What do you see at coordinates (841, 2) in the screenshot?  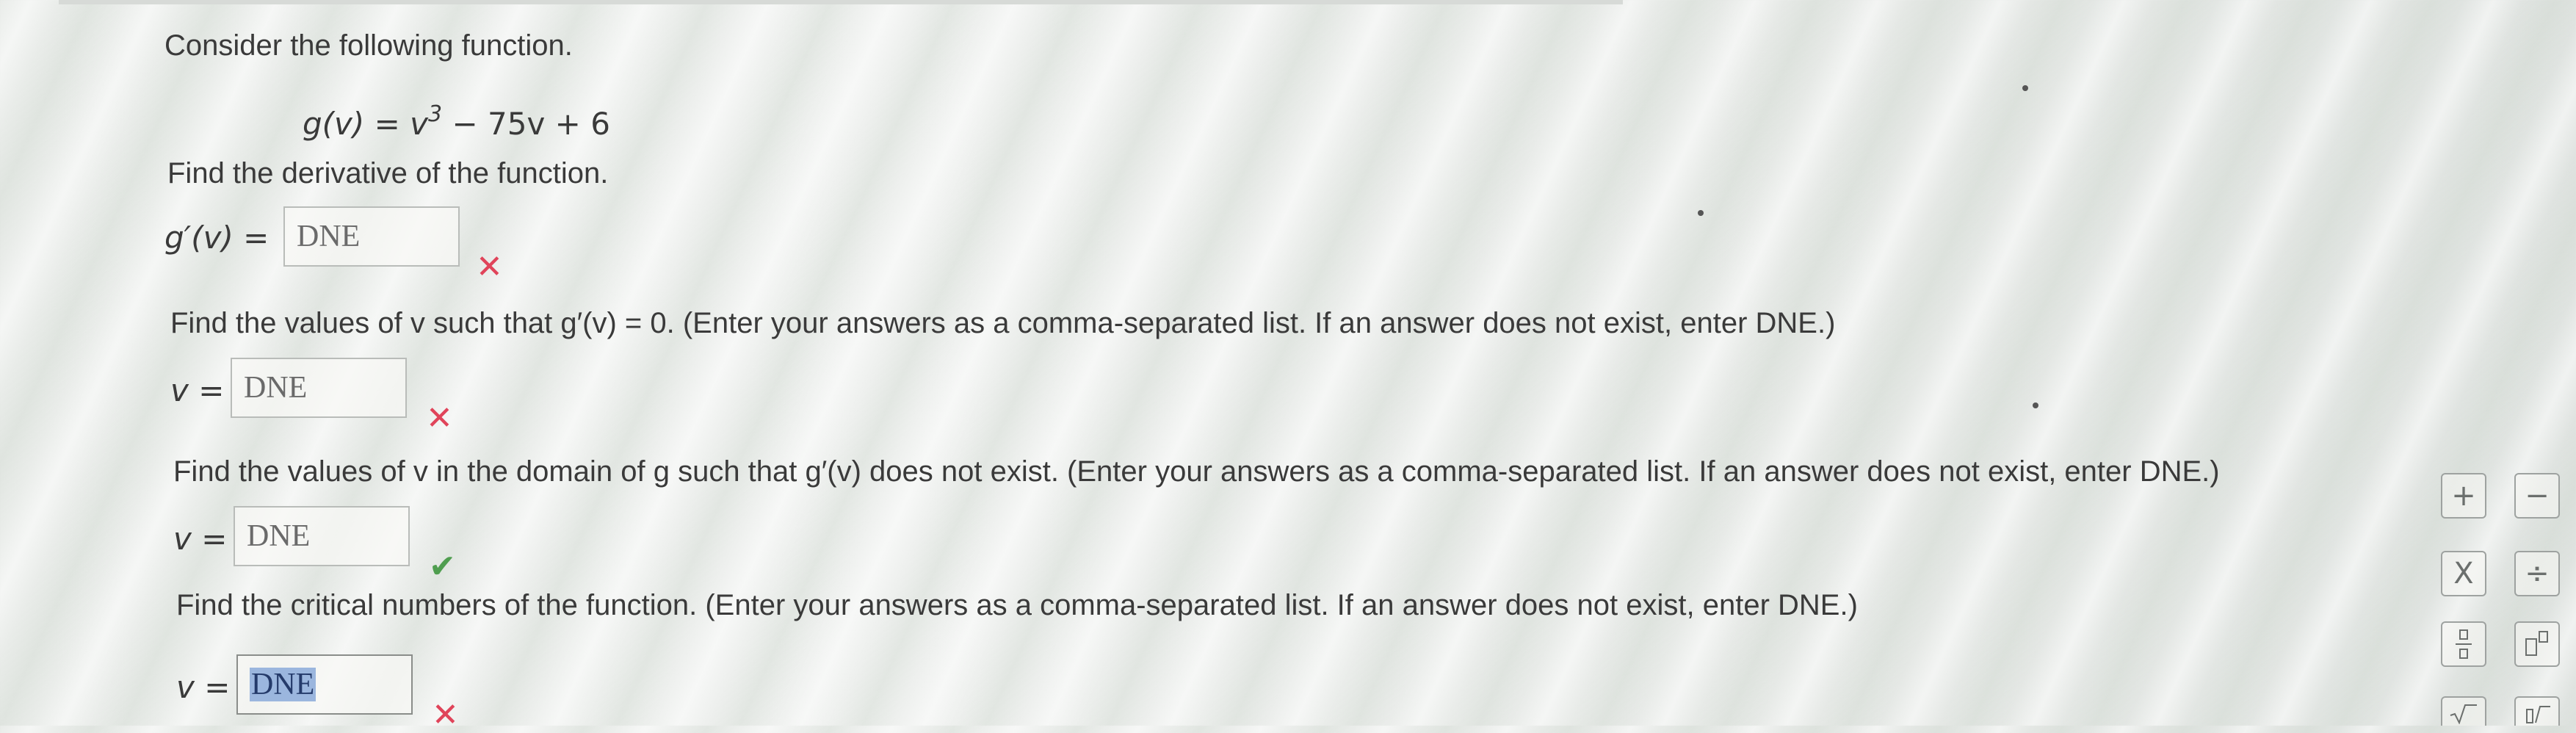 I see `top-divider` at bounding box center [841, 2].